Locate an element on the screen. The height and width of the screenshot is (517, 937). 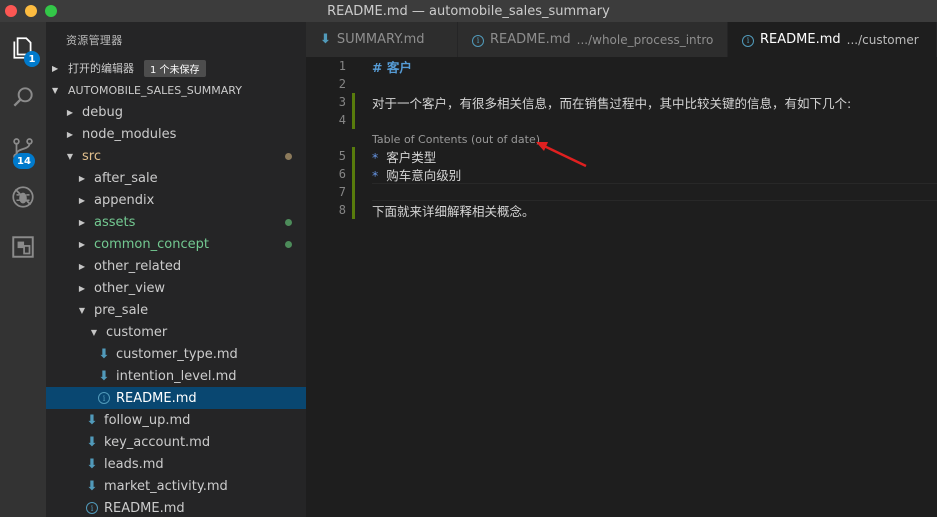
tree-label: customer_type.md is located at coordinates (177, 354).